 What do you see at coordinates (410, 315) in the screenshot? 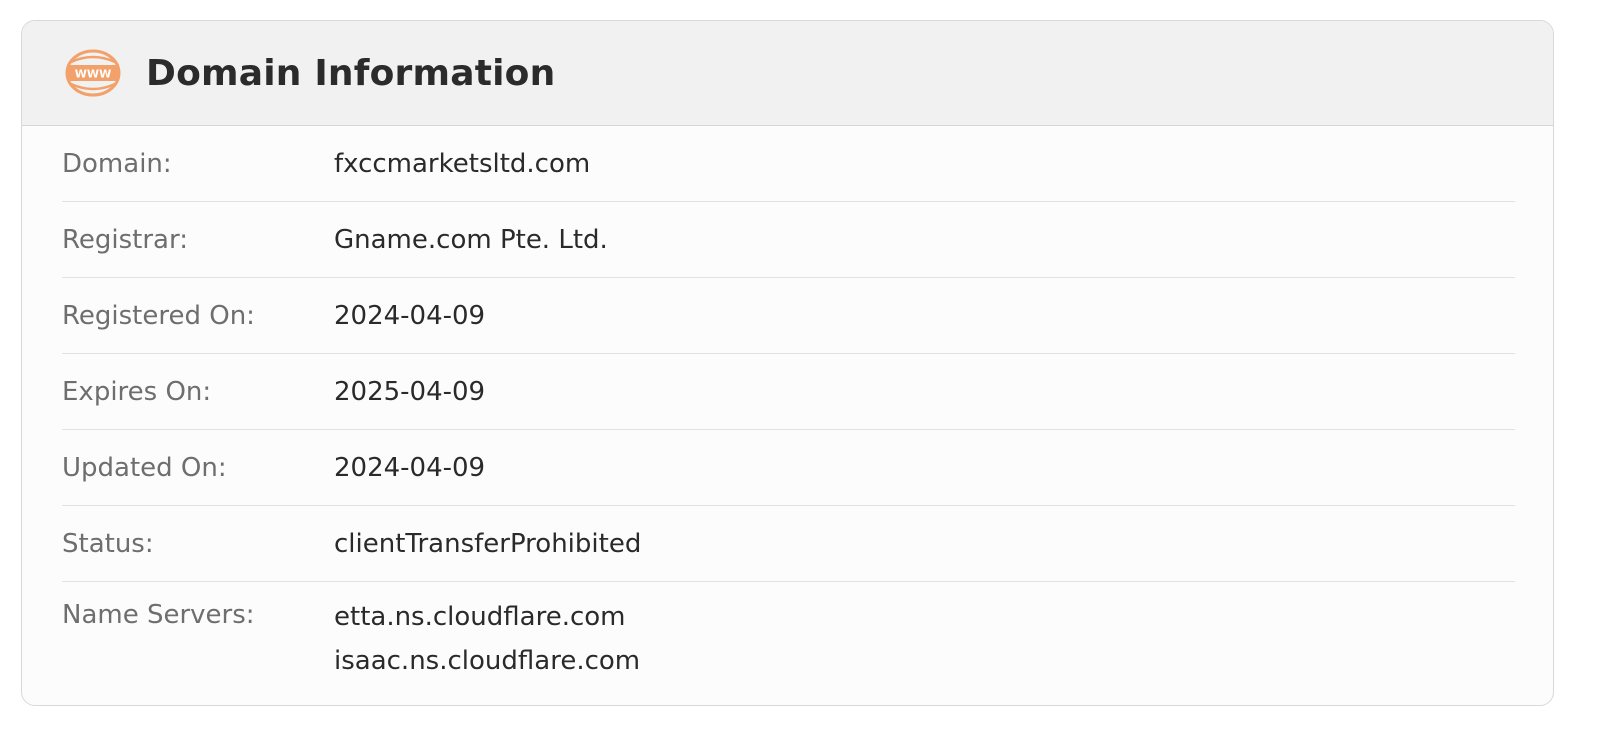
I see `registered-on-value: 2024-04-09` at bounding box center [410, 315].